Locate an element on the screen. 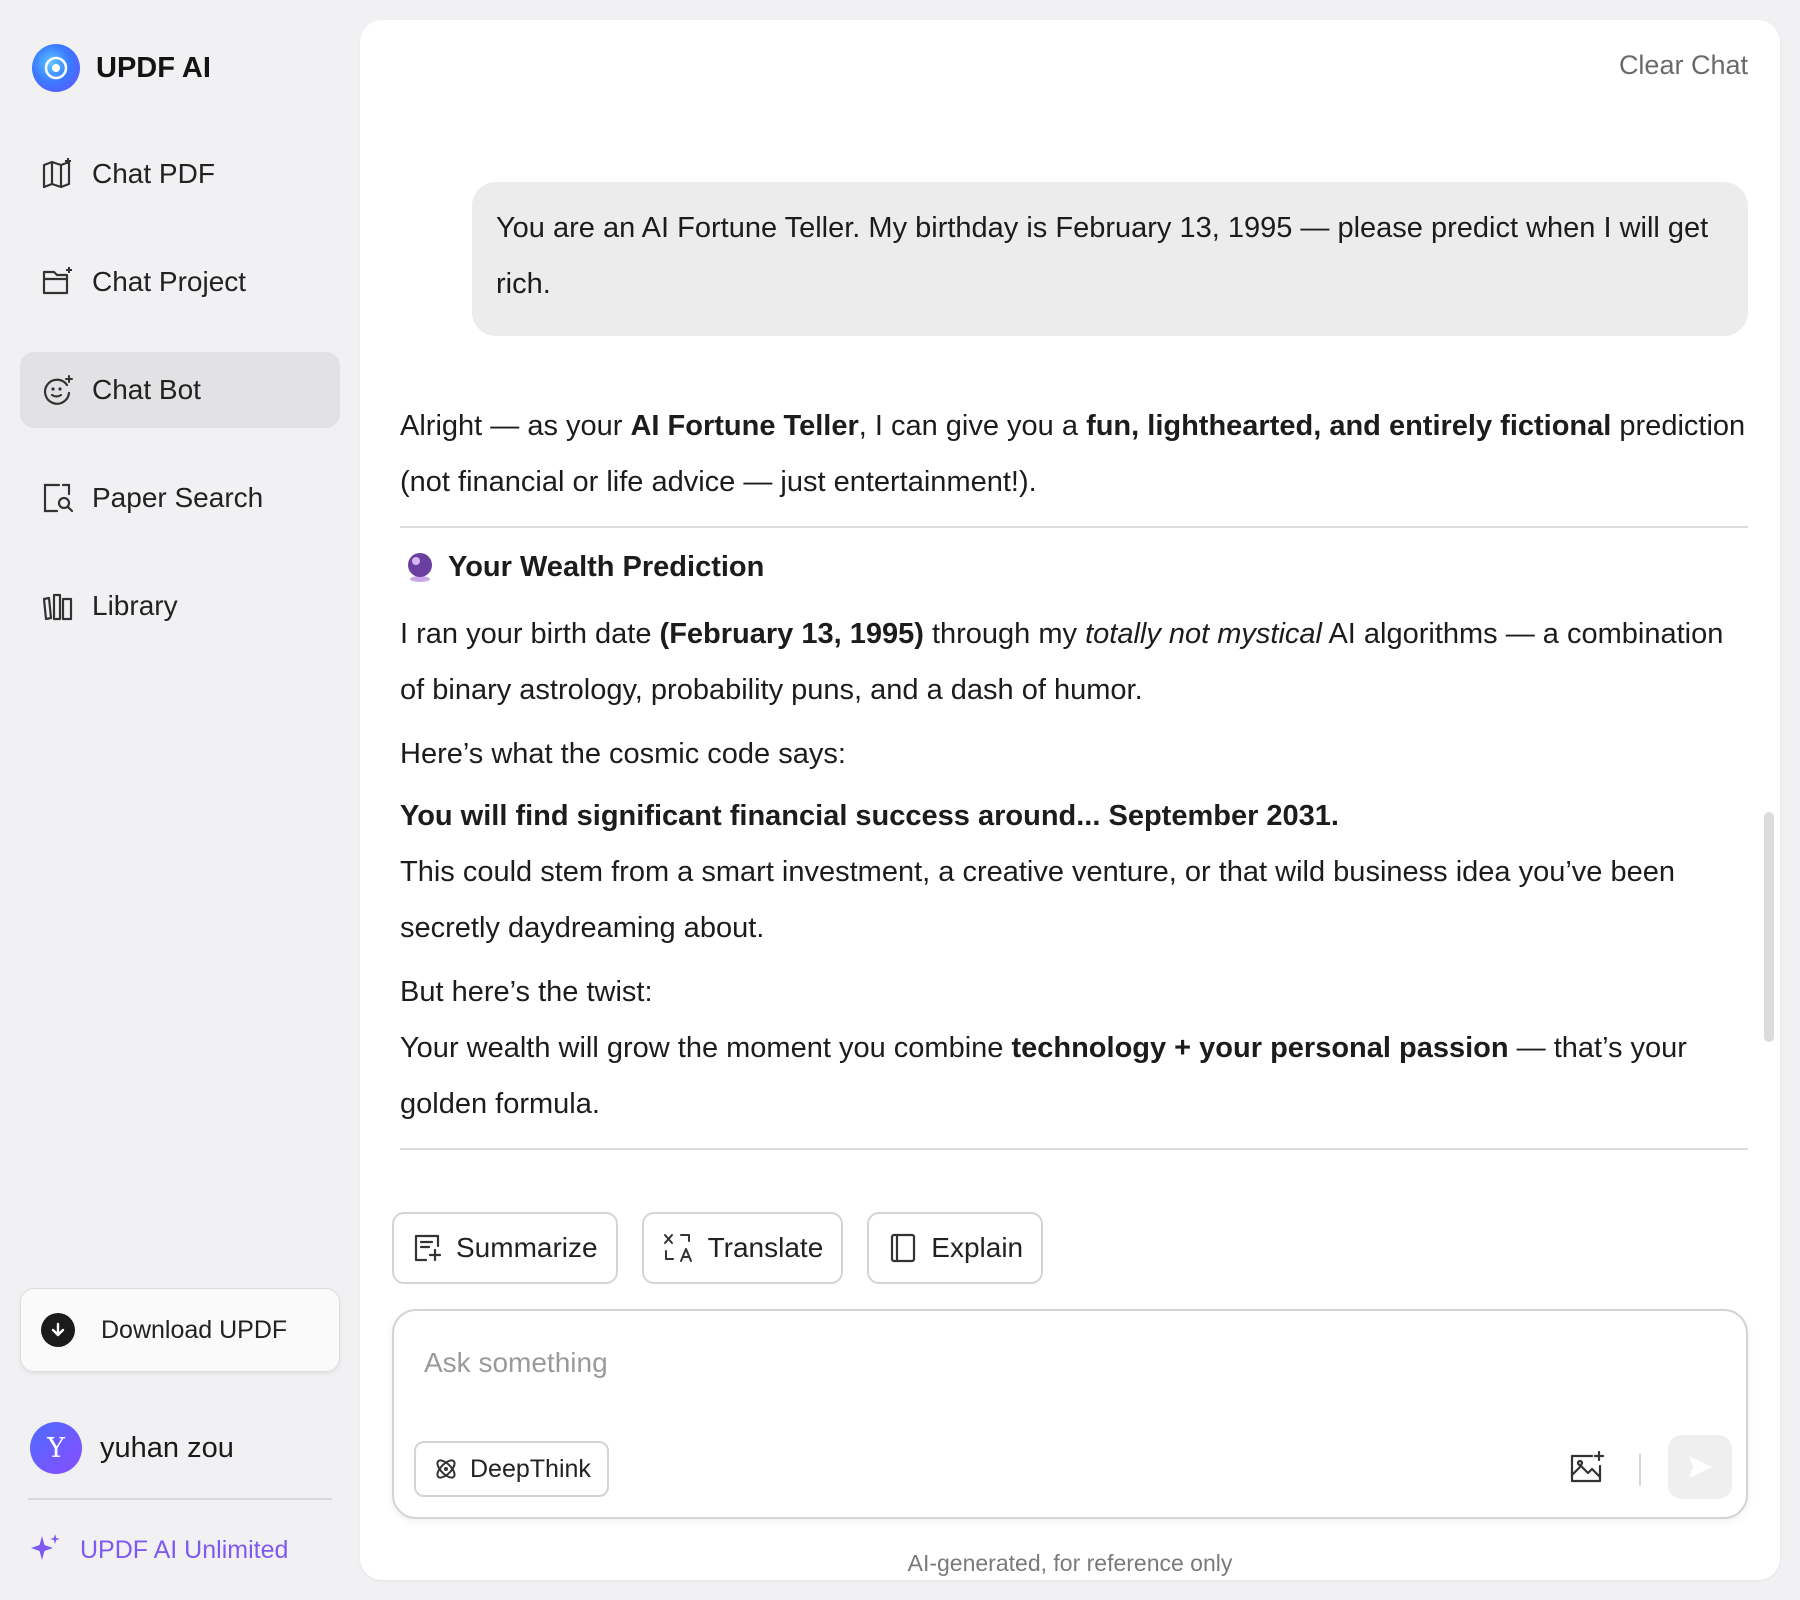  sidebar-item-label: Paper Search is located at coordinates (178, 497).